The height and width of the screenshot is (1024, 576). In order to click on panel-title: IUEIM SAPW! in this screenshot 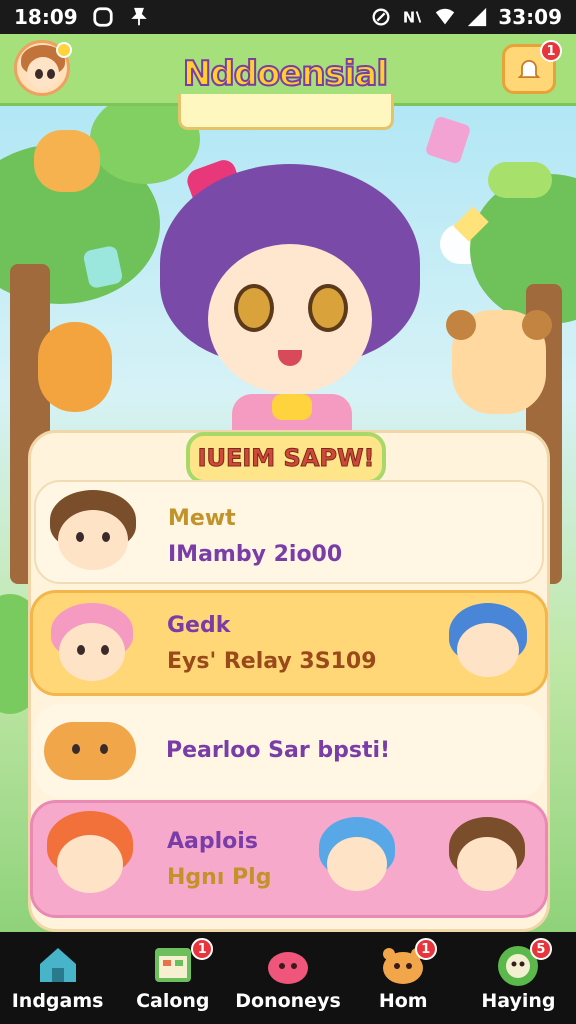, I will do `click(286, 458)`.